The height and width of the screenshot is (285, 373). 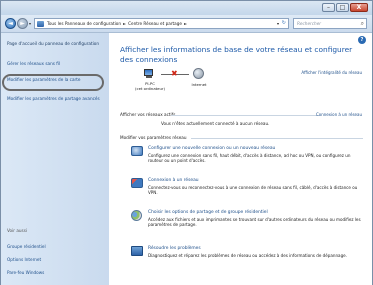 What do you see at coordinates (56, 63) in the screenshot?
I see `manage-wireless-link: Gérer les réseaux sans fil` at bounding box center [56, 63].